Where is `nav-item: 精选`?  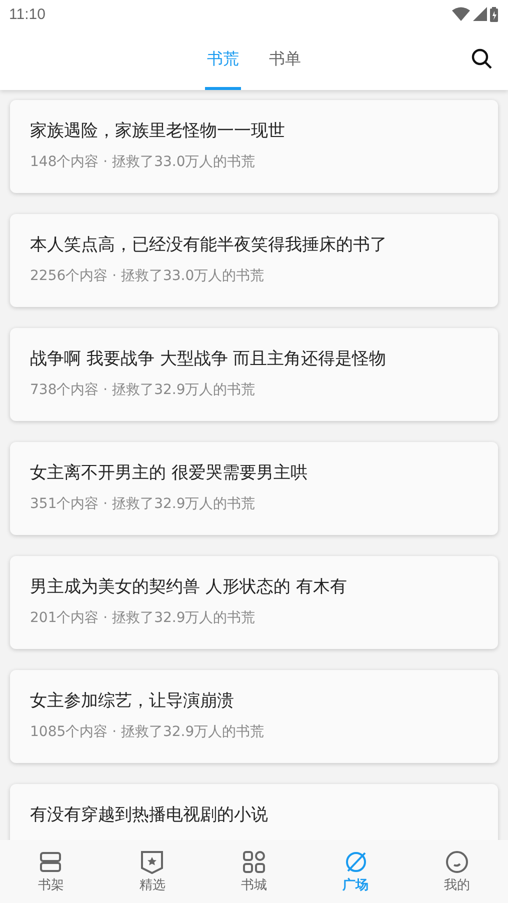
nav-item: 精选 is located at coordinates (153, 871).